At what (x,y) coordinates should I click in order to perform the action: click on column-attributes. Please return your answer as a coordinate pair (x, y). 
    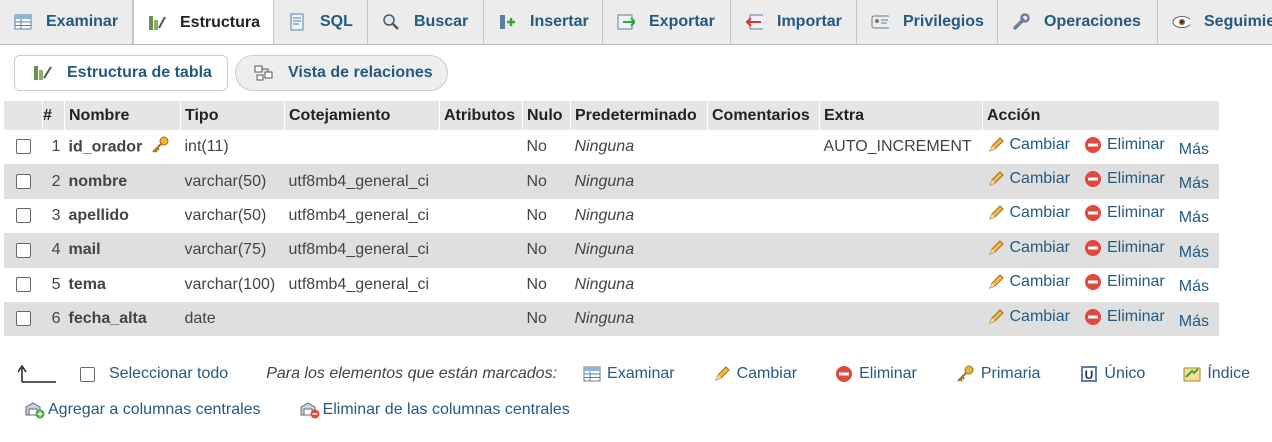
    Looking at the image, I should click on (481, 147).